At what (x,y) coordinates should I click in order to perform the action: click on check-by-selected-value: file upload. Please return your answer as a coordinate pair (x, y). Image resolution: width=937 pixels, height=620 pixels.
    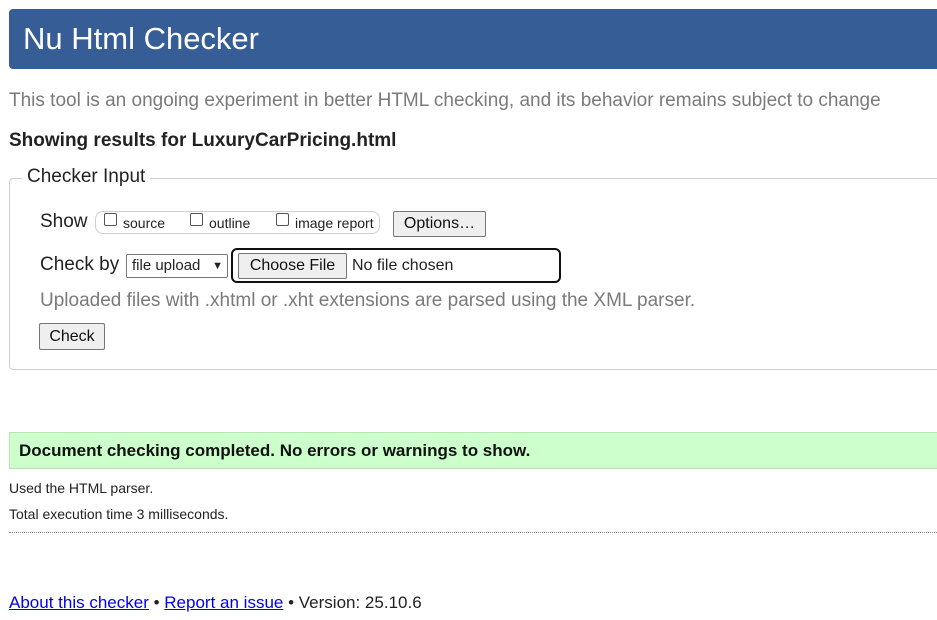
    Looking at the image, I should click on (166, 265).